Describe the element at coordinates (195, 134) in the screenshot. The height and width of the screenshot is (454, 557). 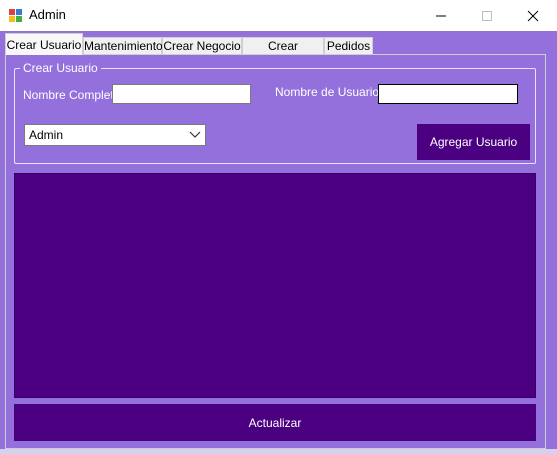
I see `chevron-down-icon` at that location.